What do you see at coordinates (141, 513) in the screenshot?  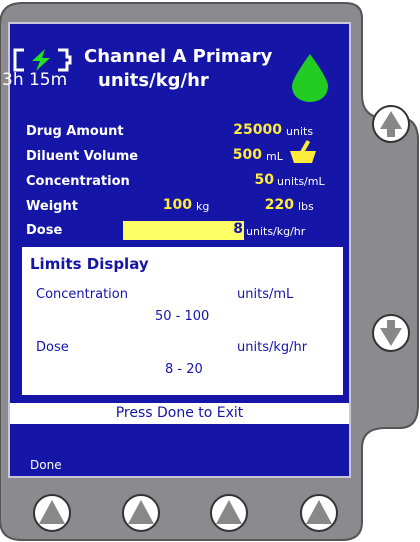 I see `softkey-2-button` at bounding box center [141, 513].